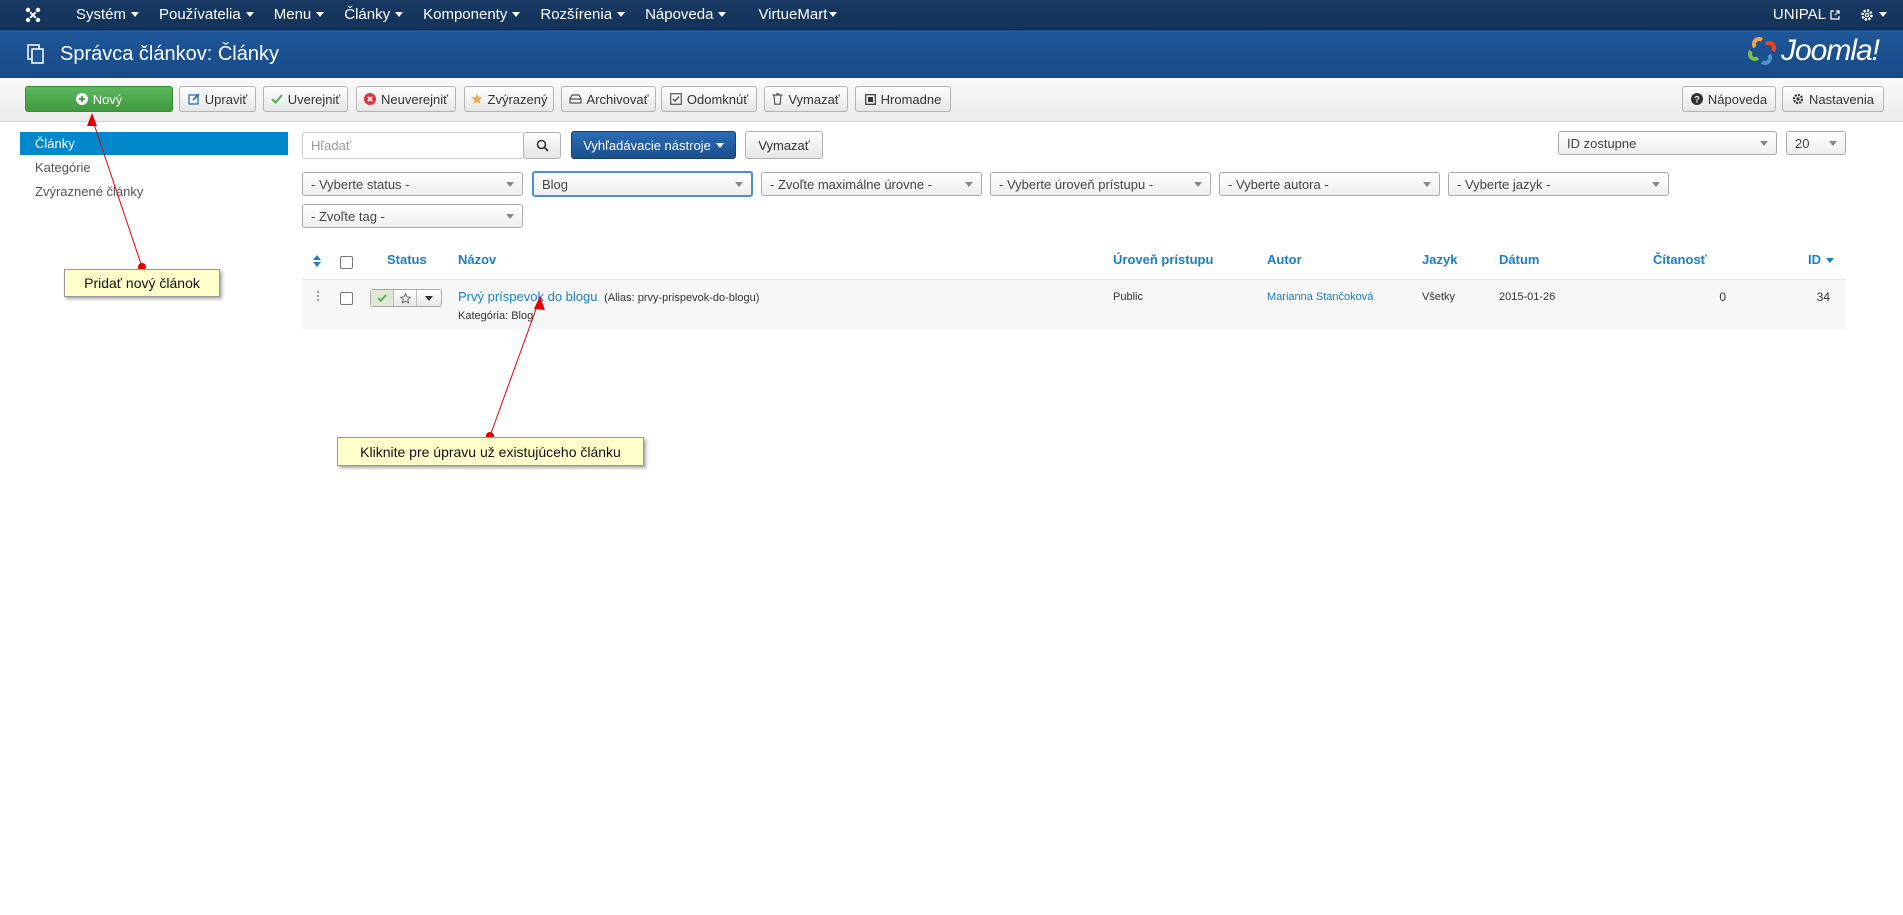 The height and width of the screenshot is (915, 1903). I want to click on annotation-arrows, so click(316, 276).